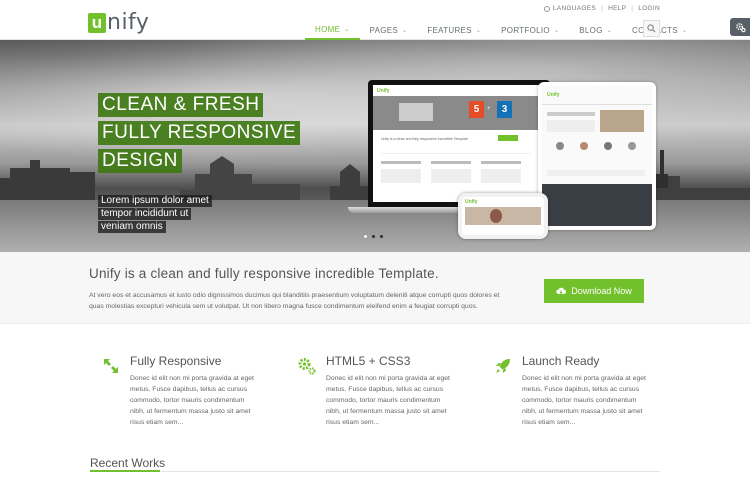 The height and width of the screenshot is (490, 750). I want to click on hero-title-text: DESIGN, so click(140, 161).